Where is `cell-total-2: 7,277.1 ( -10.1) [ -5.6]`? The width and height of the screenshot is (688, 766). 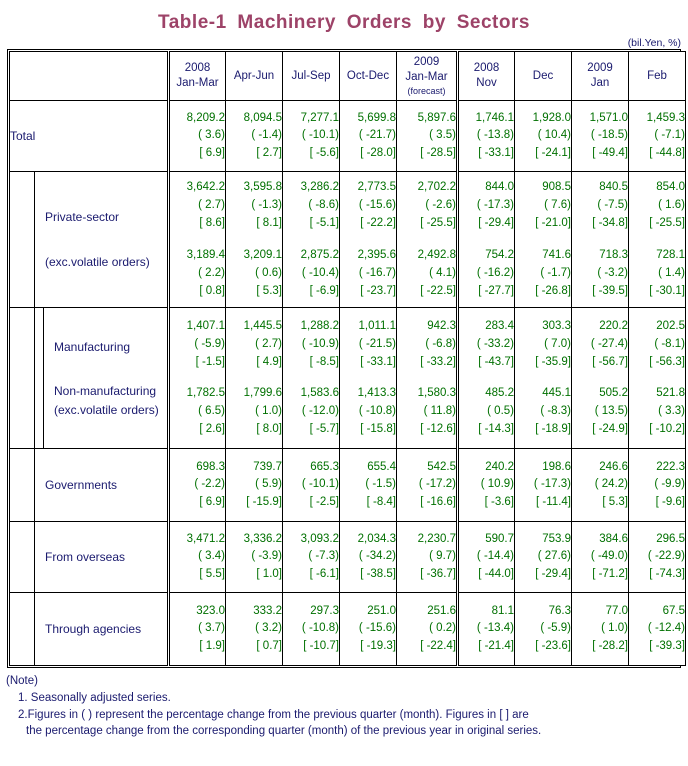 cell-total-2: 7,277.1 ( -10.1) [ -5.6] is located at coordinates (311, 136).